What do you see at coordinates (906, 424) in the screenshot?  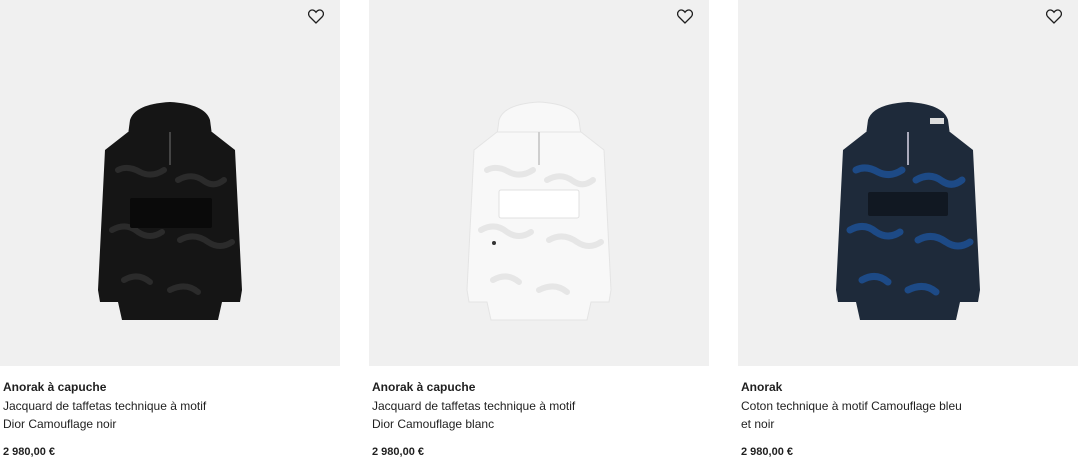 I see `product-description-line2: et noir` at bounding box center [906, 424].